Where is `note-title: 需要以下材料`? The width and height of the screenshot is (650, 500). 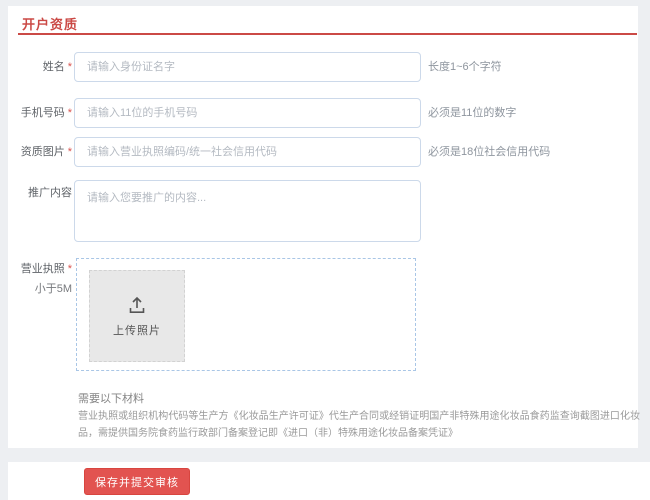 note-title: 需要以下材料 is located at coordinates (111, 399).